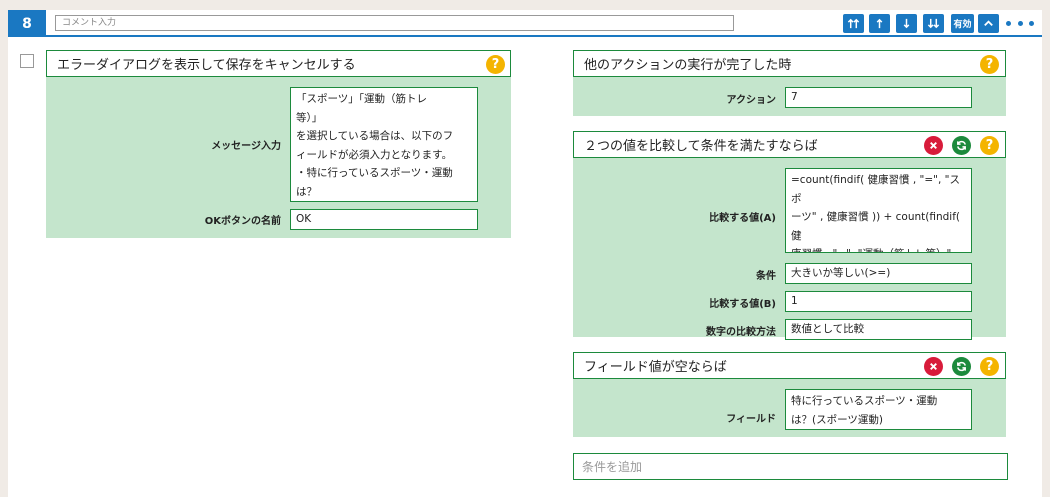 The image size is (1050, 497). I want to click on enabled-toggle-button: 有効, so click(962, 23).